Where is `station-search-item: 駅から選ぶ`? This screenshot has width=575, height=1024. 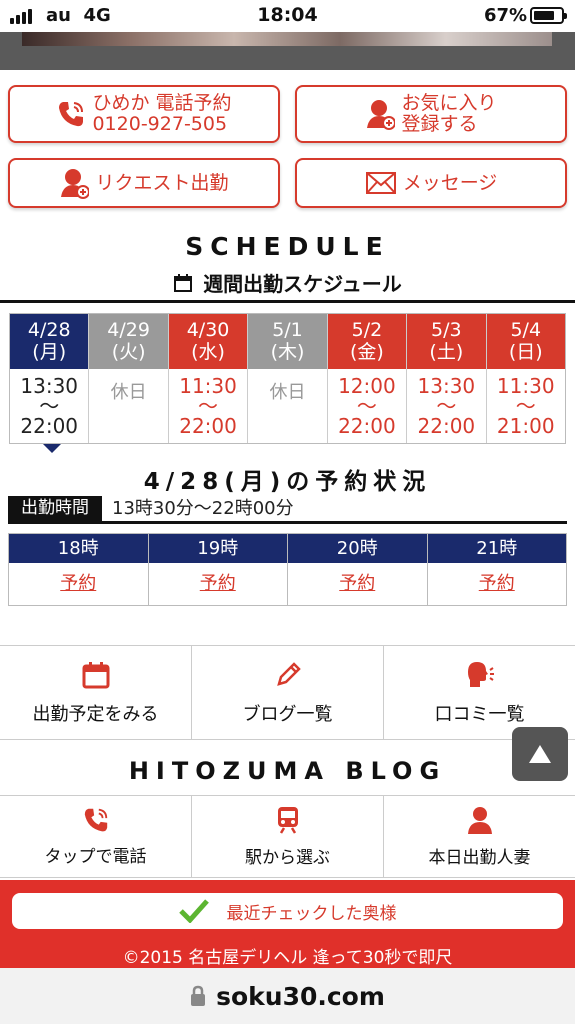 station-search-item: 駅から選ぶ is located at coordinates (288, 836).